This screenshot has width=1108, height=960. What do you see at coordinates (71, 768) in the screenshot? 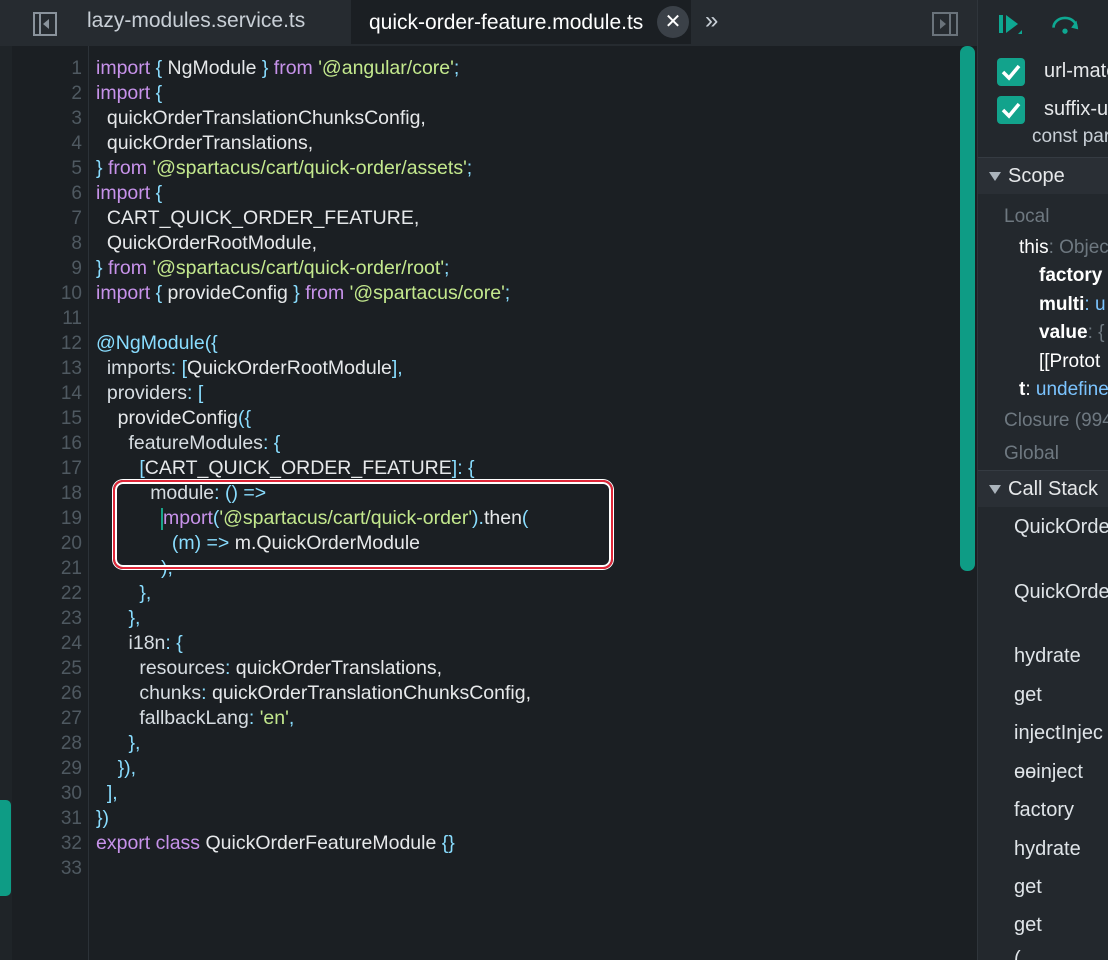
I see `line-number: 29` at bounding box center [71, 768].